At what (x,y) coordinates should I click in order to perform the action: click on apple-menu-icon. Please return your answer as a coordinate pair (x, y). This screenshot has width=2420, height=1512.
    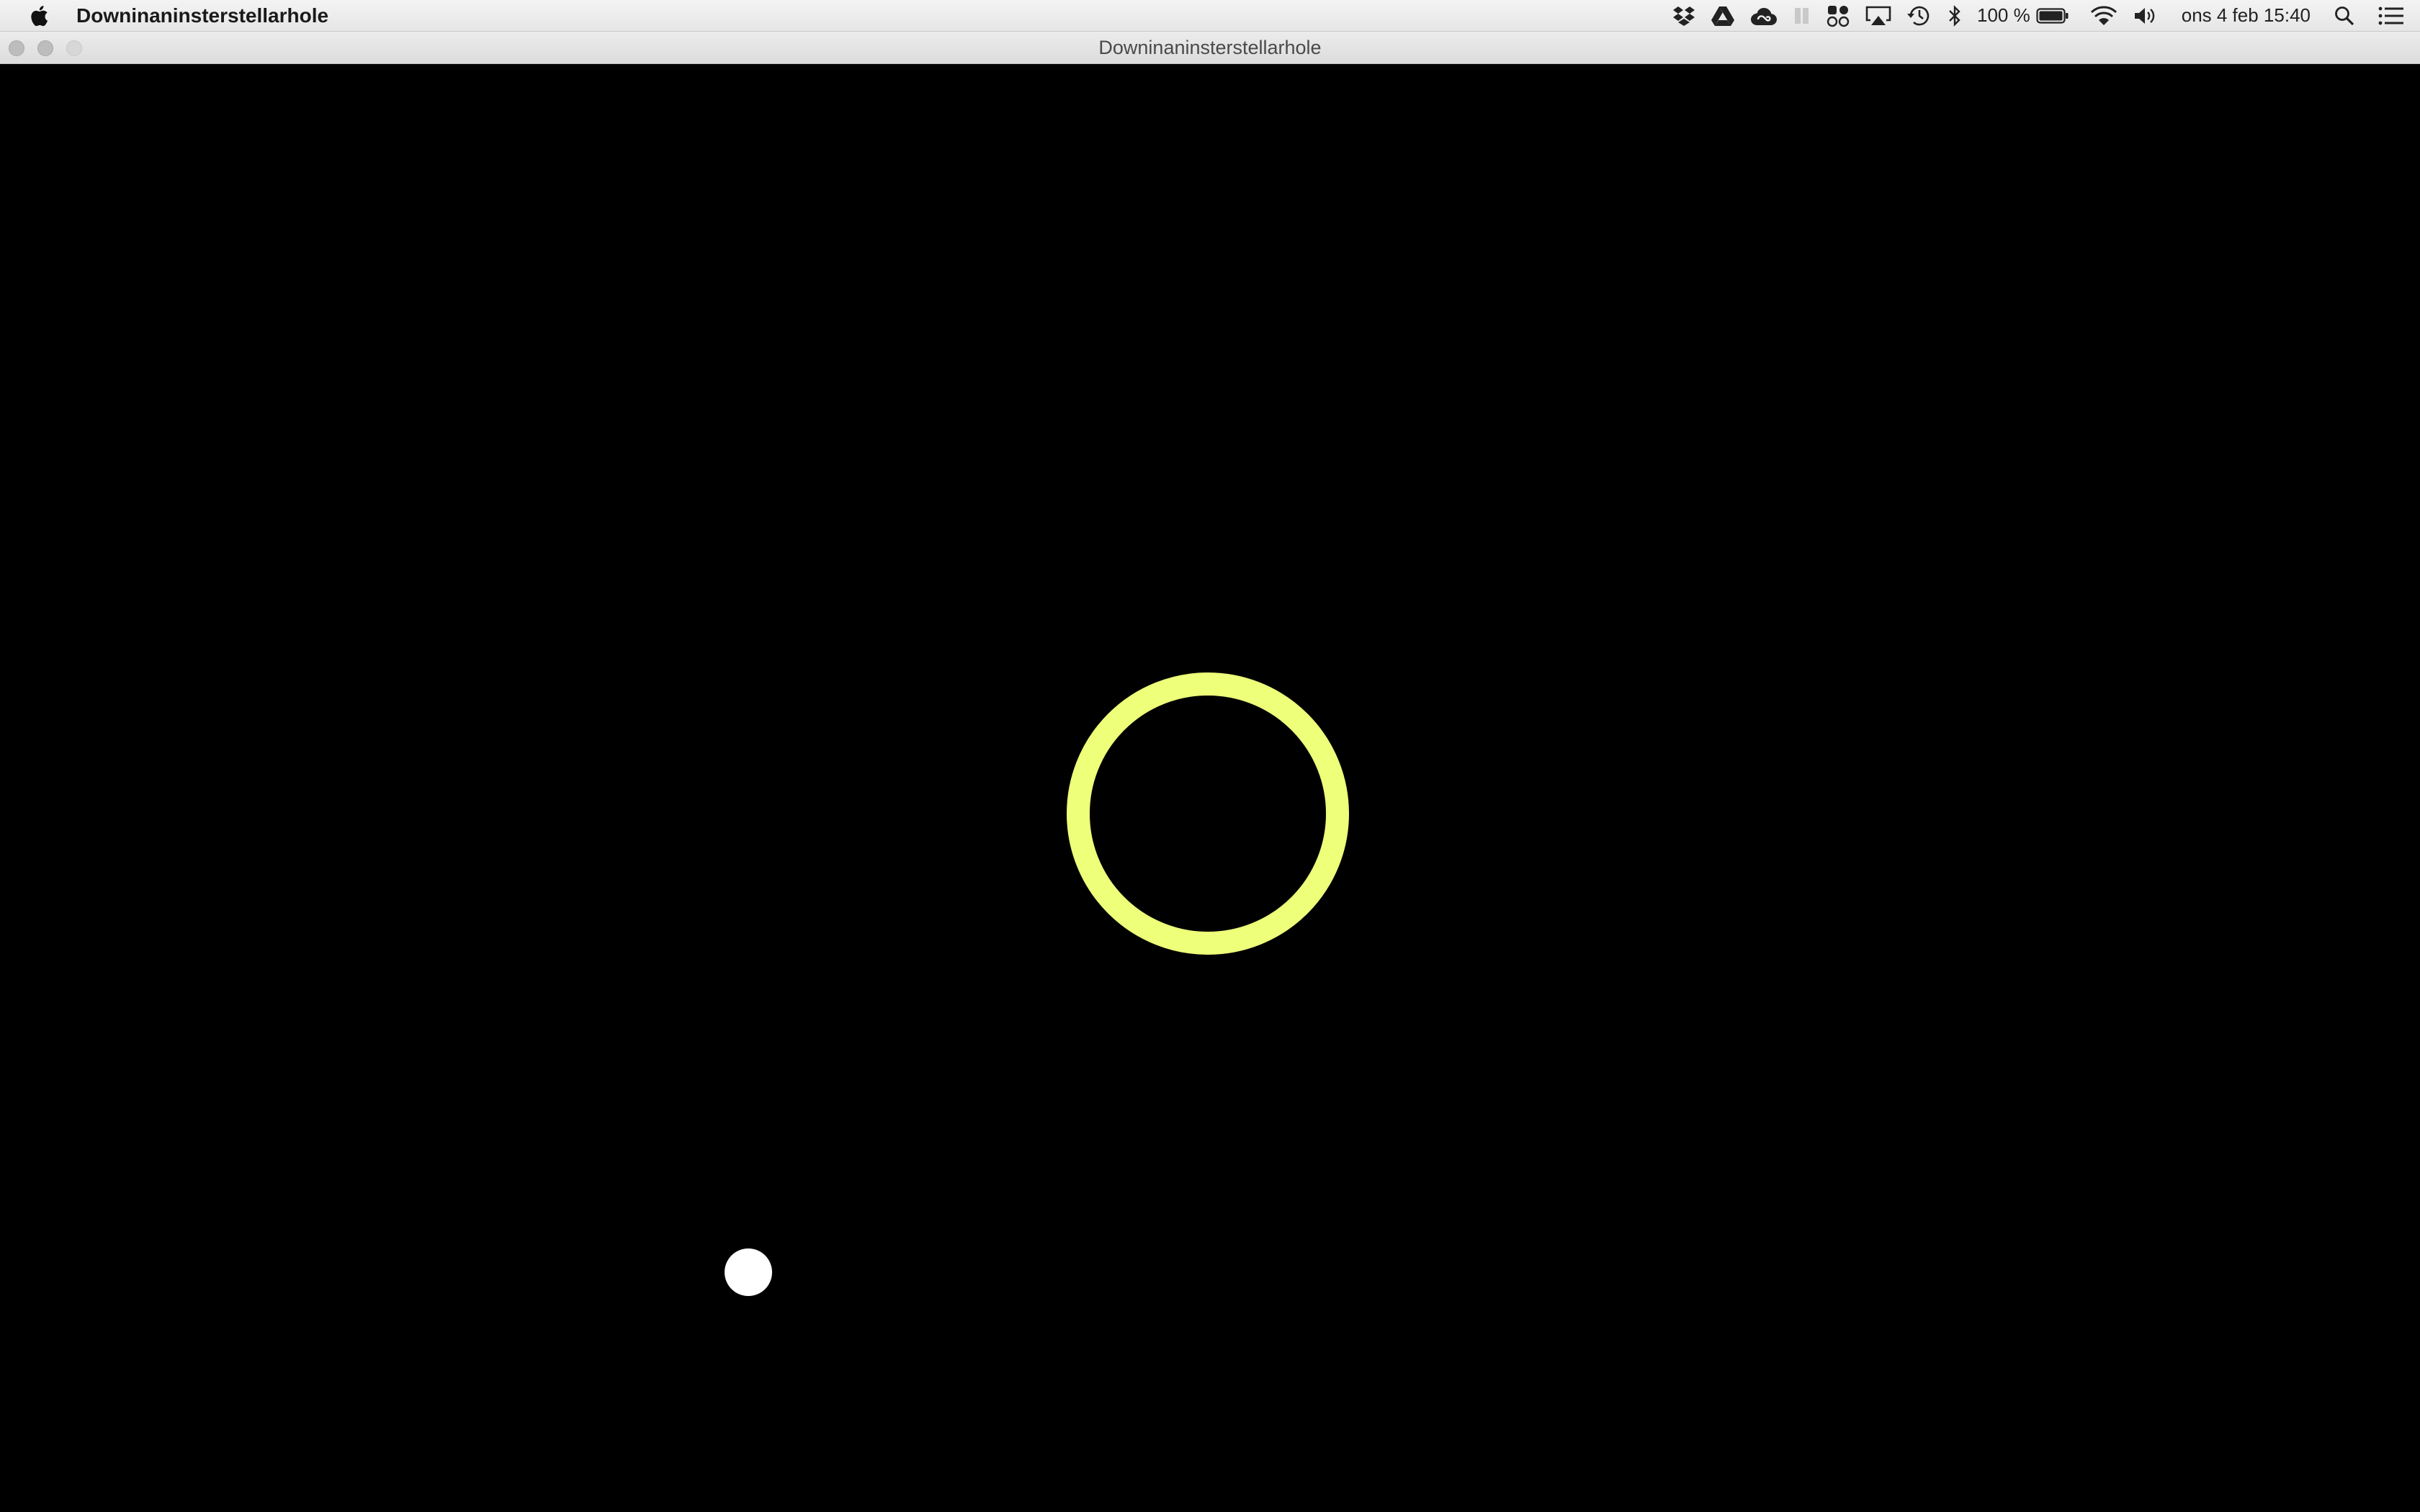
    Looking at the image, I should click on (39, 16).